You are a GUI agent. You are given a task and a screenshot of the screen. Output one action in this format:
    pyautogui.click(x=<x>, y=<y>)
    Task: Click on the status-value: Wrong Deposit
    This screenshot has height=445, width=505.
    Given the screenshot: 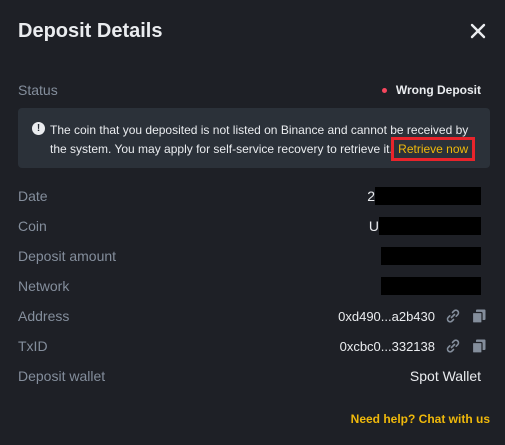 What is the action you would take?
    pyautogui.click(x=431, y=90)
    